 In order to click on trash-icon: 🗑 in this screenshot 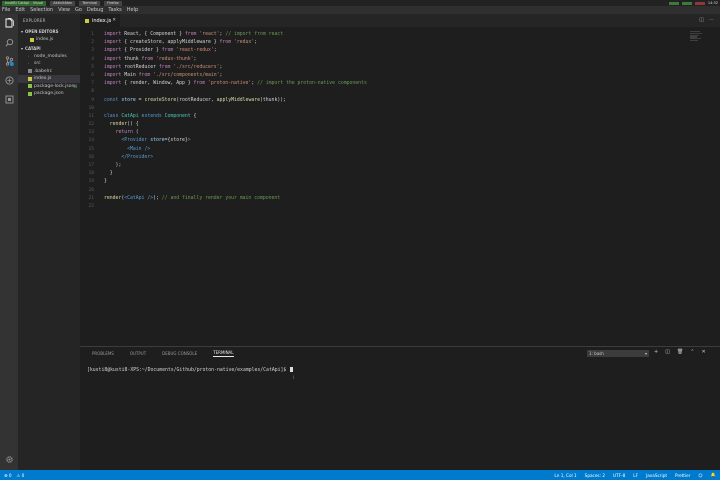, I will do `click(680, 352)`.